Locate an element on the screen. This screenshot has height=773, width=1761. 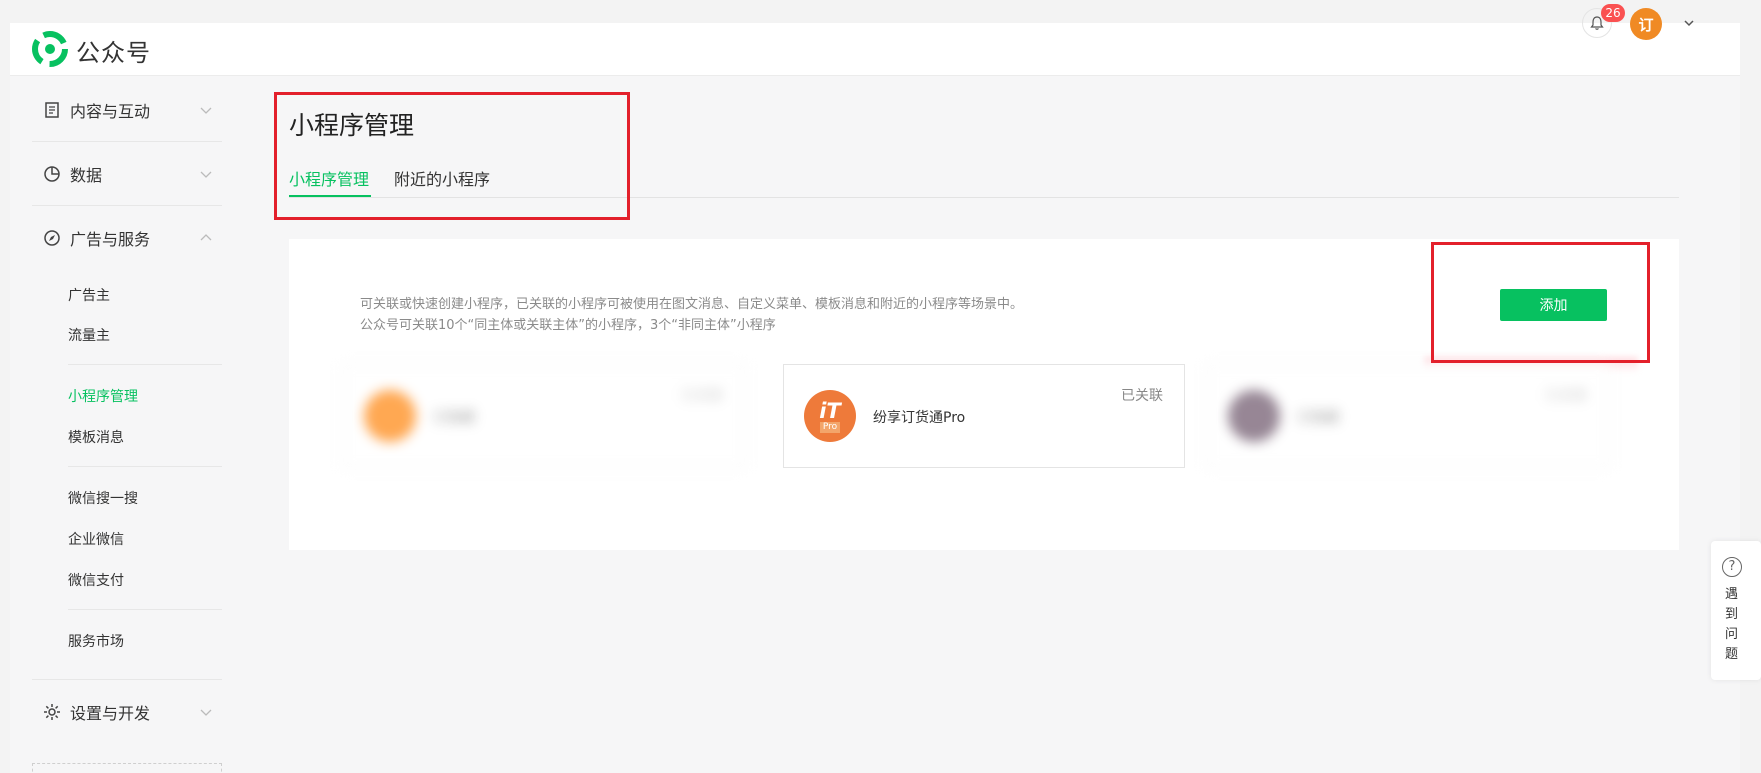
chevron-up-icon is located at coordinates (206, 237).